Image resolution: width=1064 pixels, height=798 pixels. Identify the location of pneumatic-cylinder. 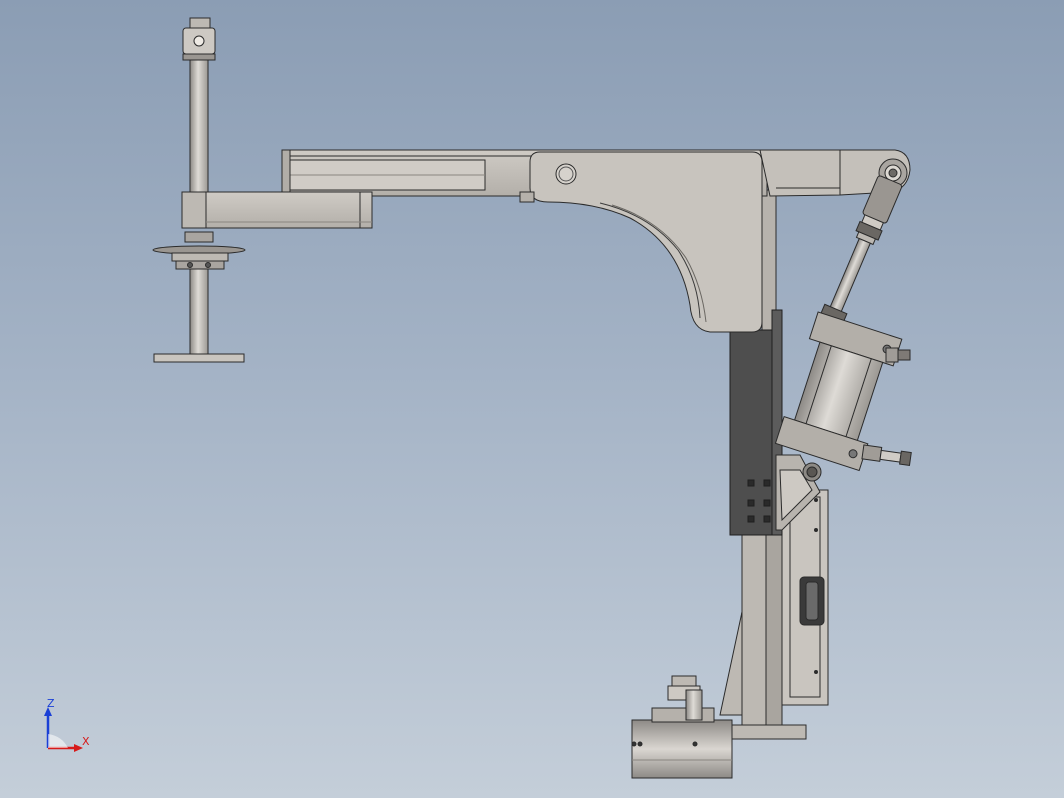
(838, 391).